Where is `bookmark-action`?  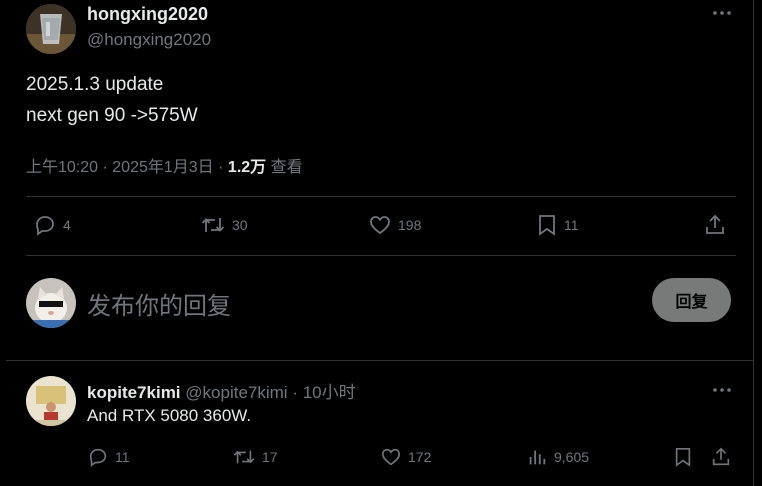 bookmark-action is located at coordinates (683, 457).